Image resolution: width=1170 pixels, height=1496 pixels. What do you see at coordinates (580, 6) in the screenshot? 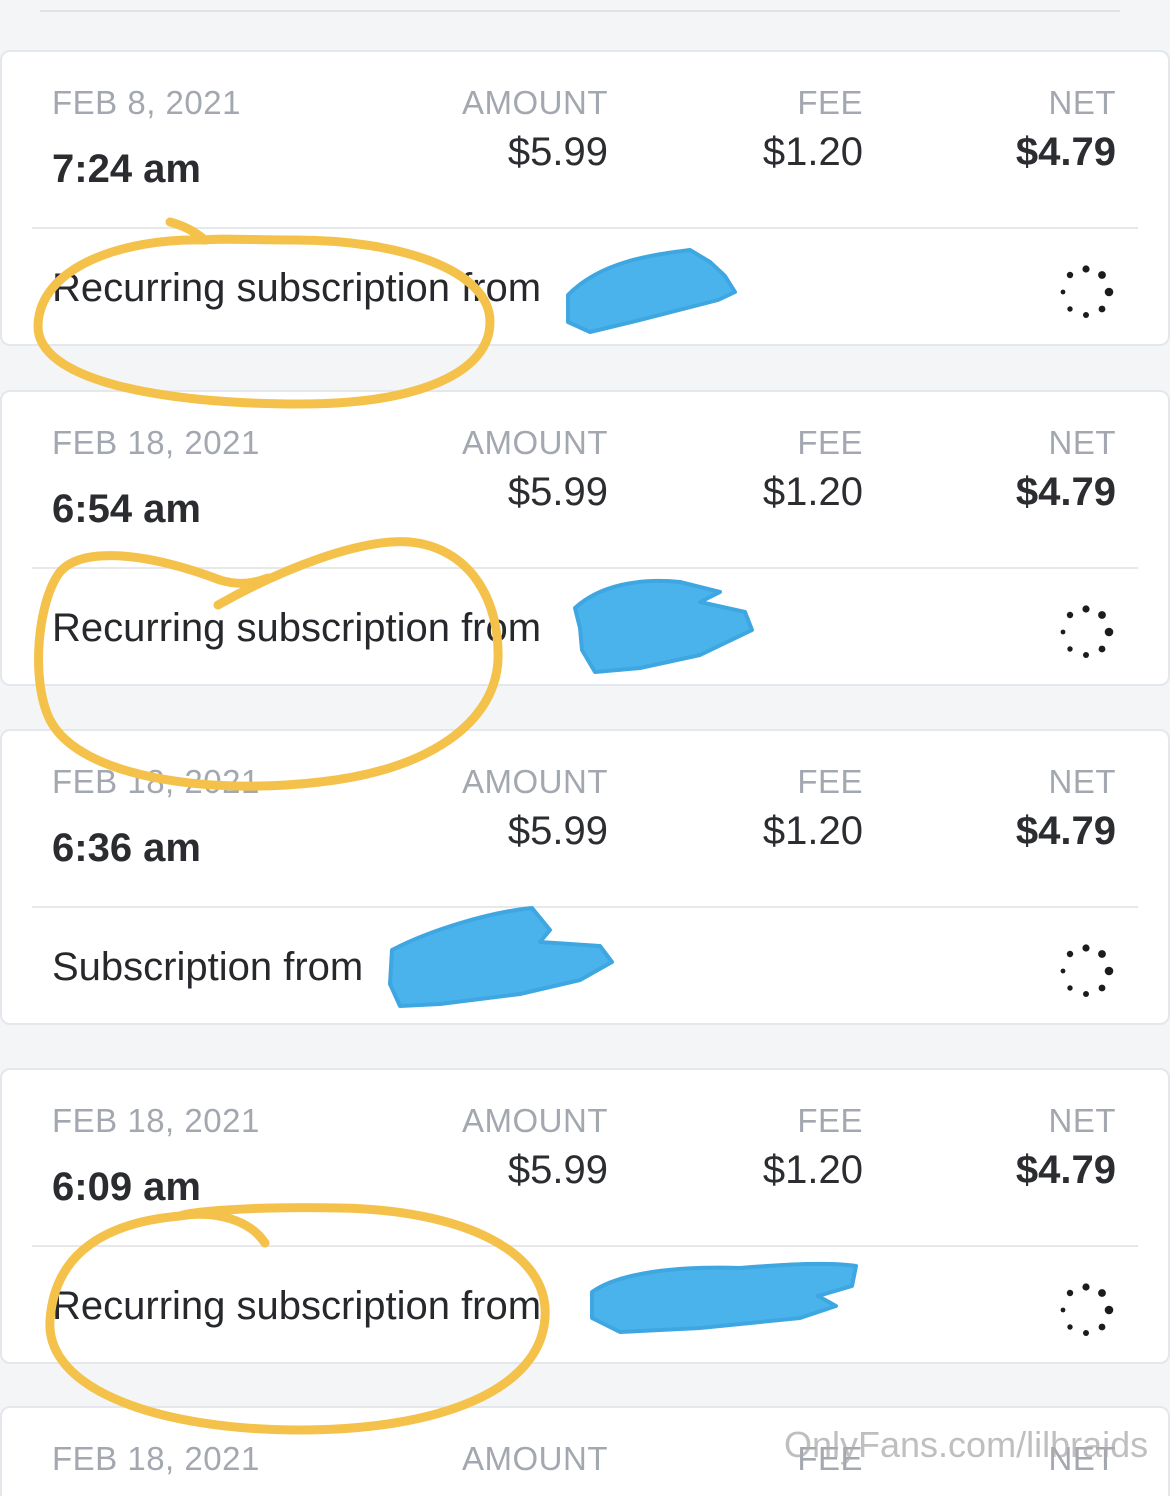
I see `previous-card-edge` at bounding box center [580, 6].